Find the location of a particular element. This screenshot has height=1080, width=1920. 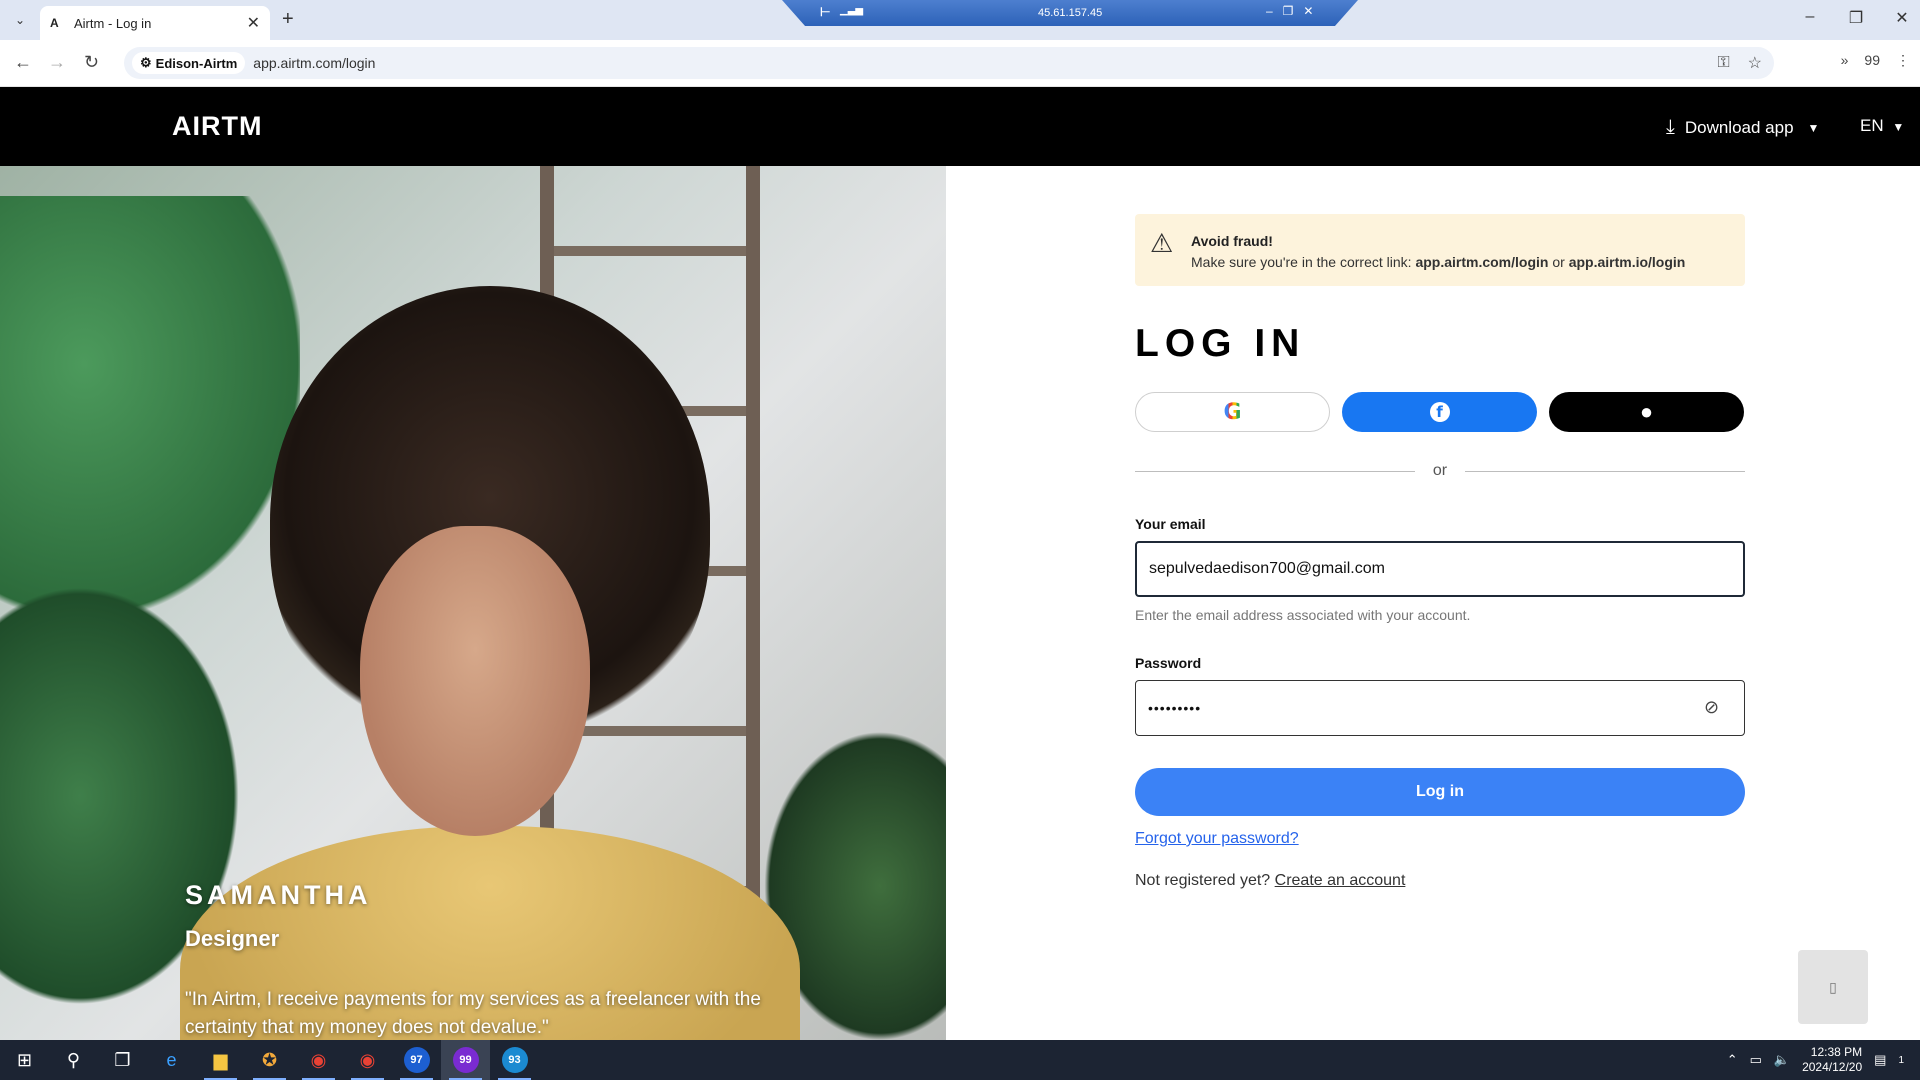

reload-icon: ↻ is located at coordinates (91, 62).